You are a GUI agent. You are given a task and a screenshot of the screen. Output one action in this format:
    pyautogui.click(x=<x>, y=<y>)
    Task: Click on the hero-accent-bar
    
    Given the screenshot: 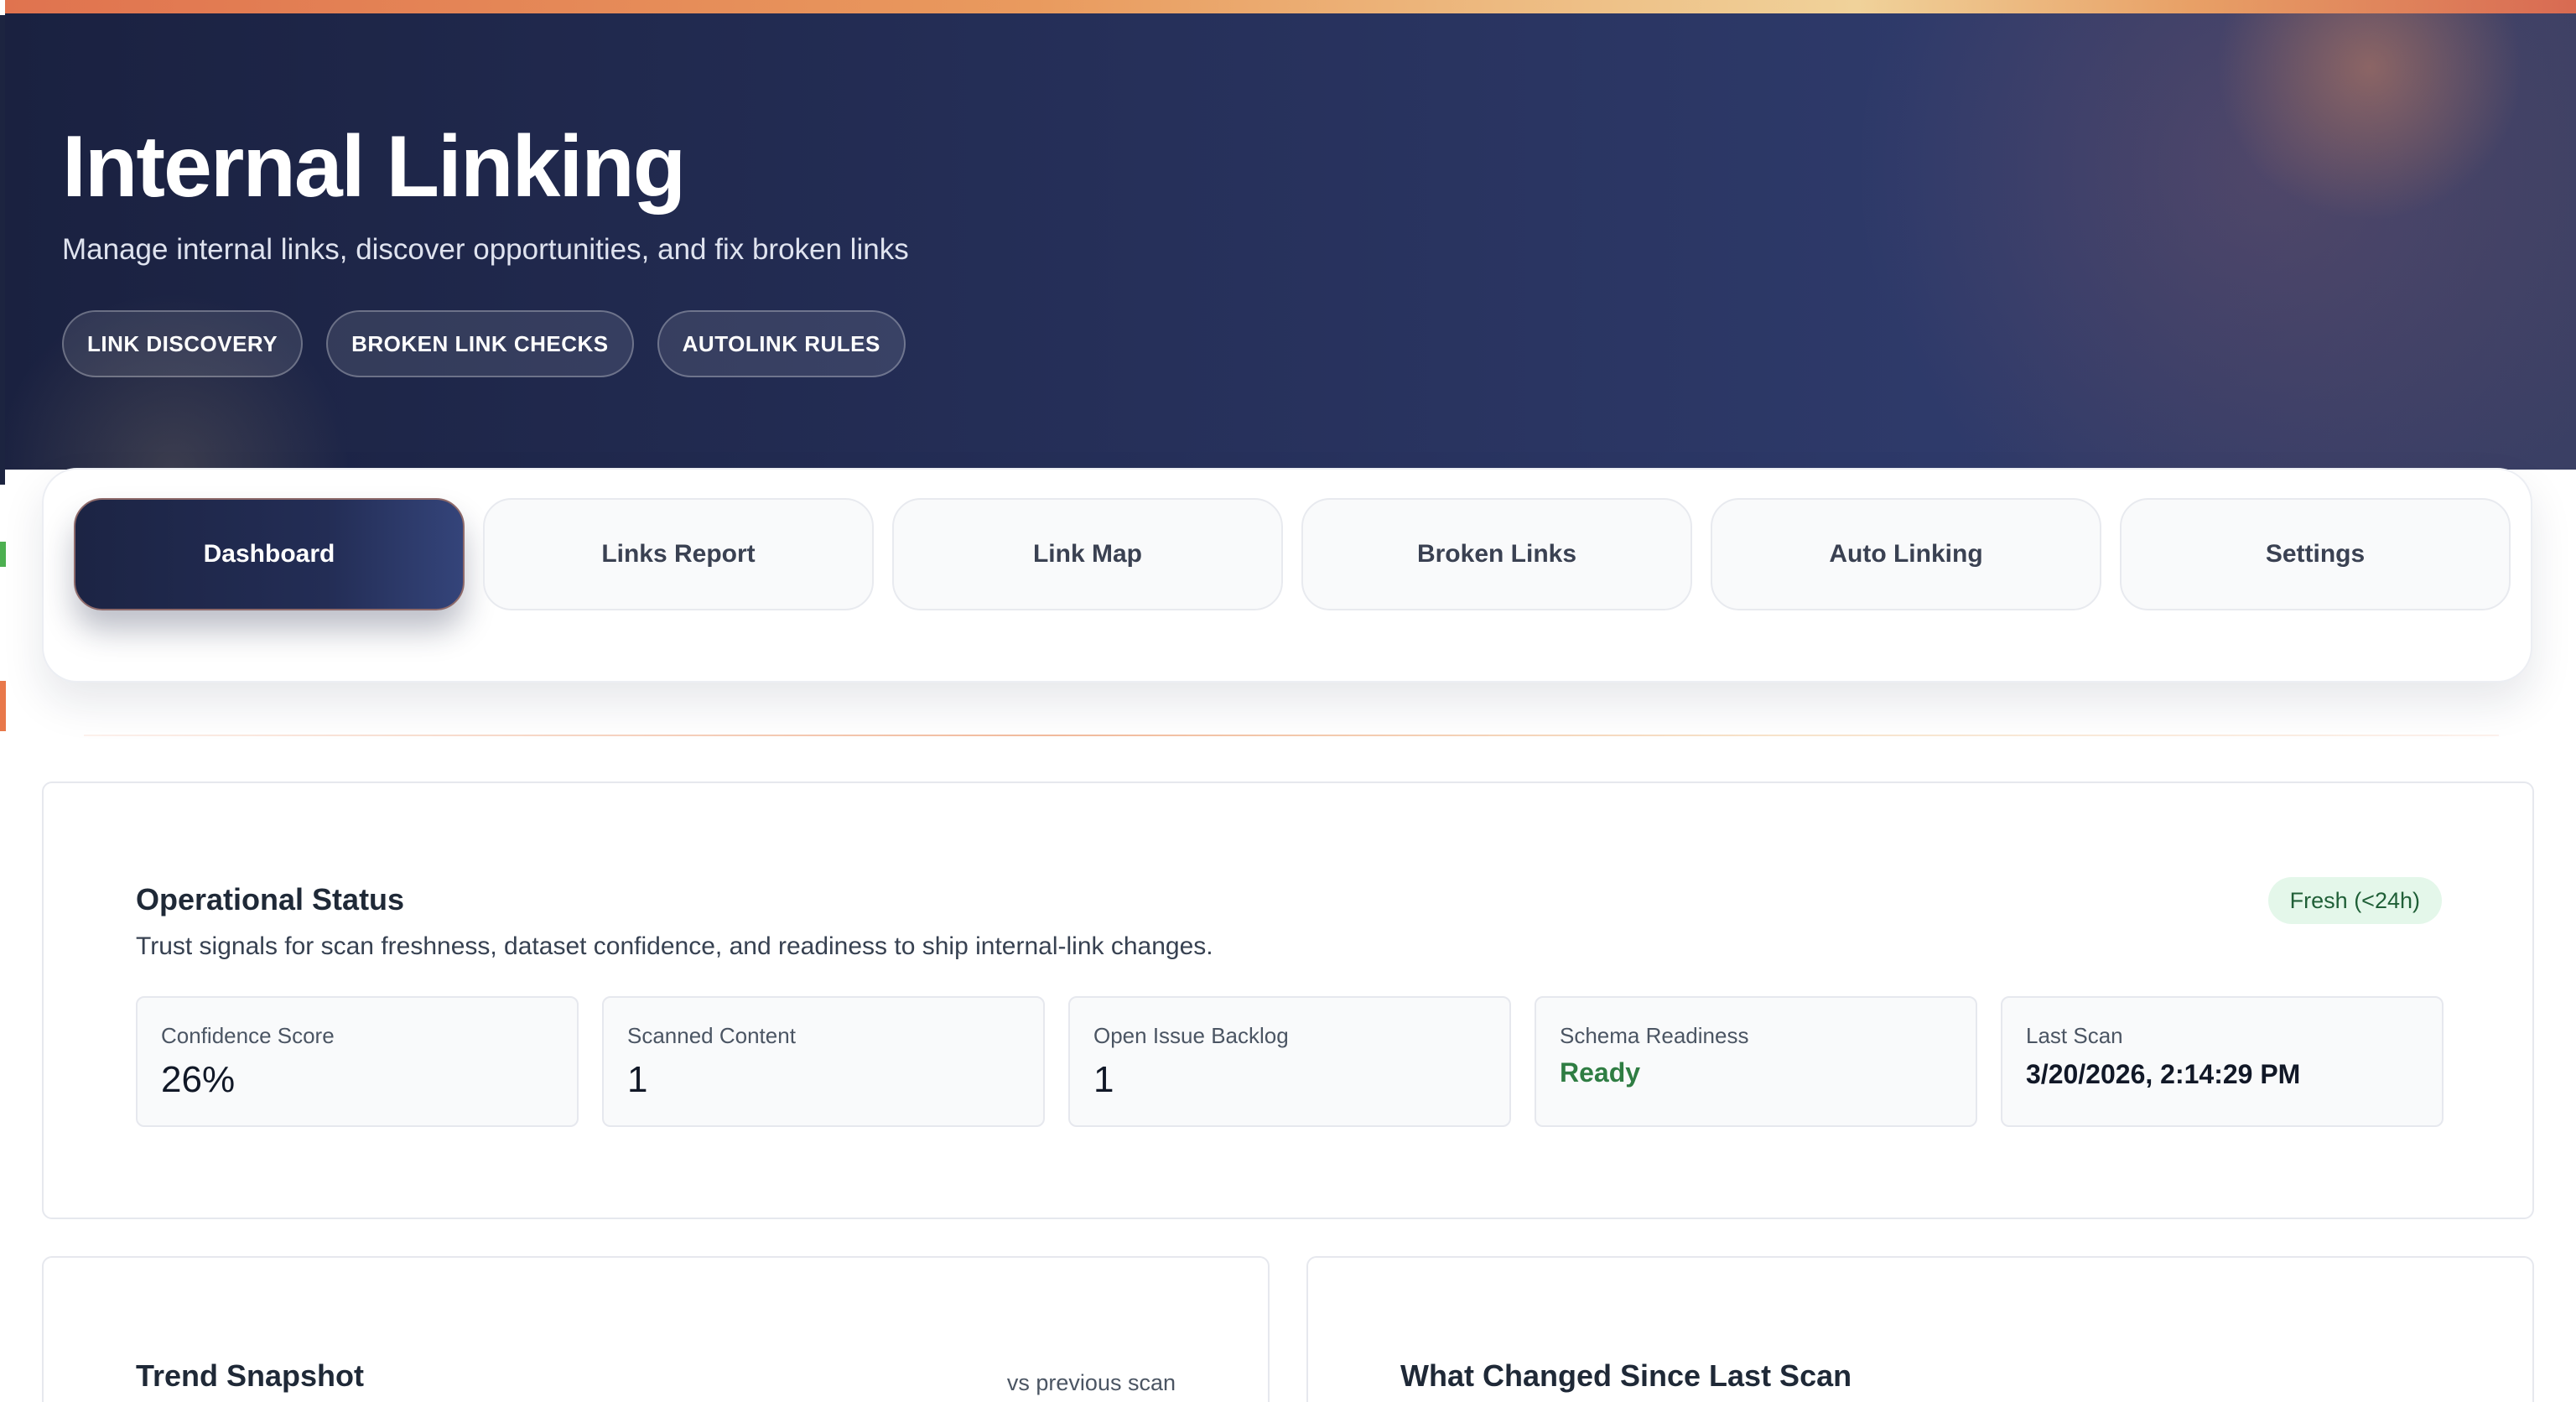 What is the action you would take?
    pyautogui.click(x=1290, y=6)
    